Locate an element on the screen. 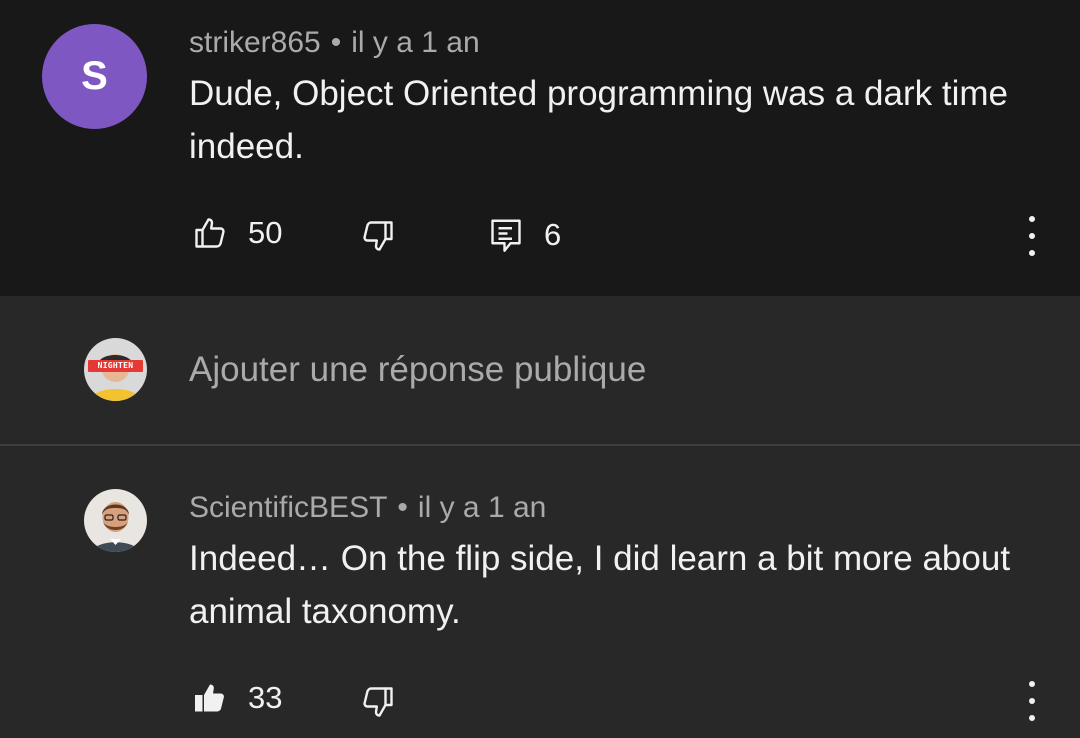 The width and height of the screenshot is (1080, 738). reply-like-count: 33 is located at coordinates (265, 697).